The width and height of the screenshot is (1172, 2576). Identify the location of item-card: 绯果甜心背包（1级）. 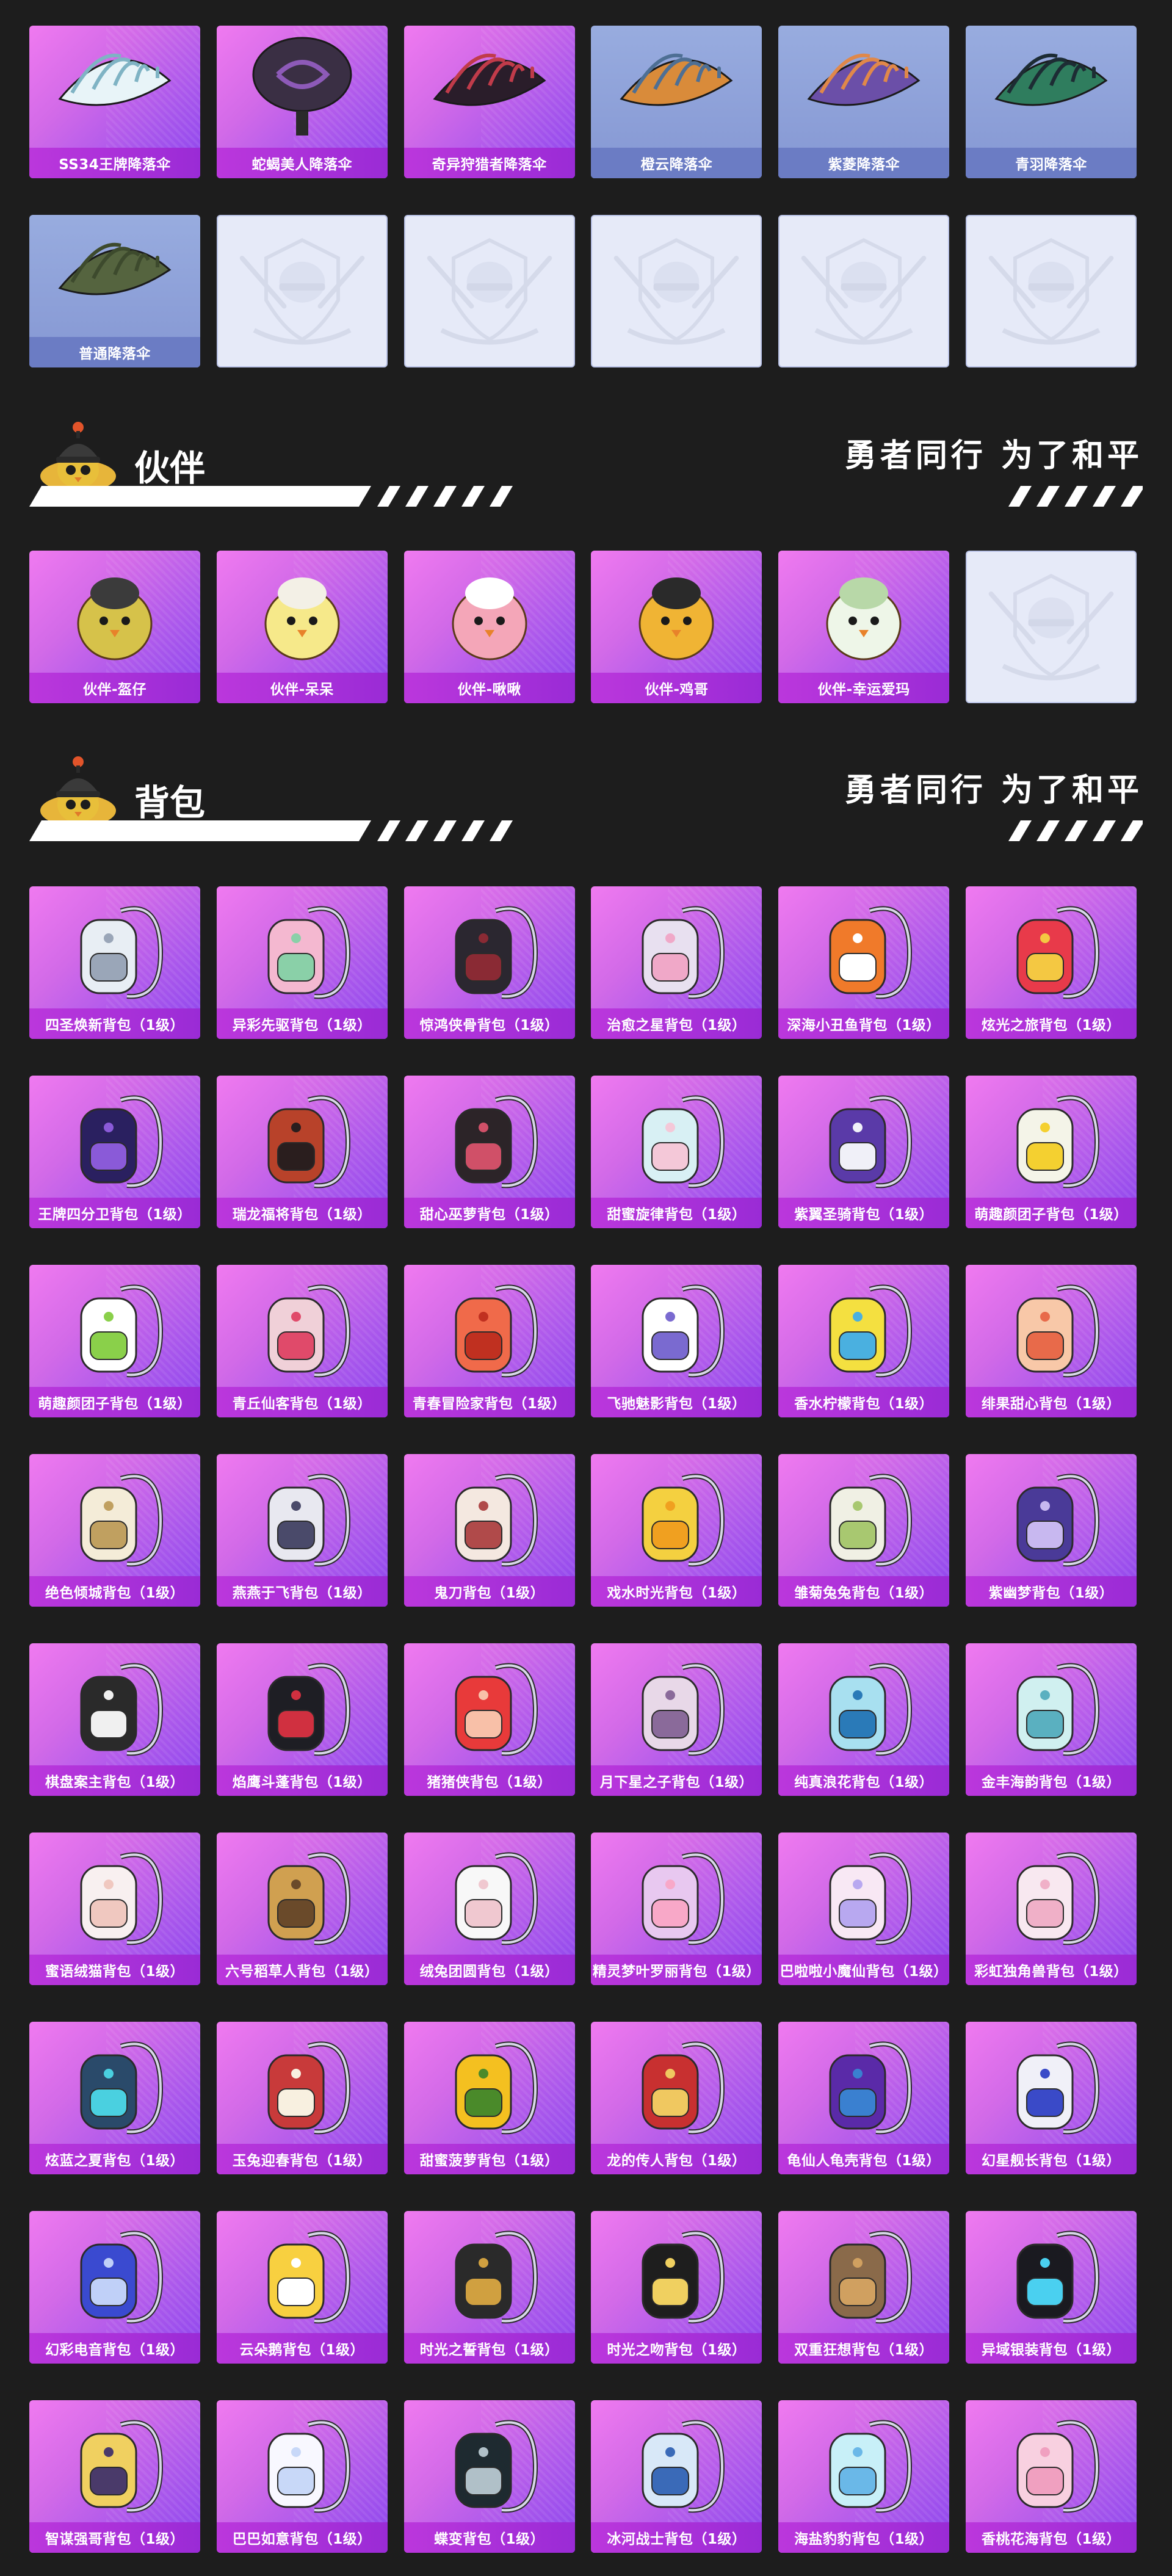
(1051, 1341).